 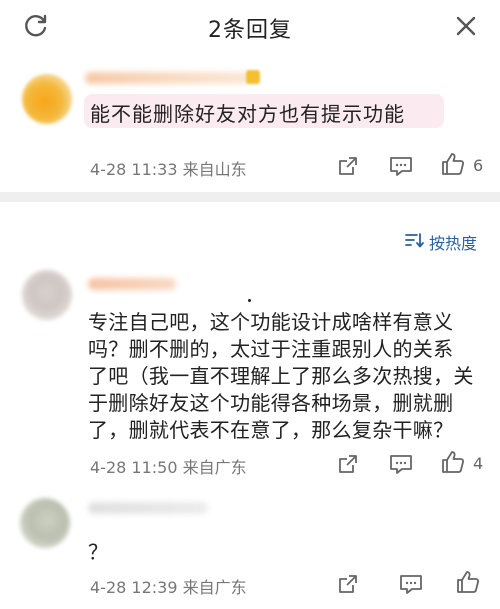 I want to click on reply-text-line: 专注自己吧，这个功能设计成啥样有意义, so click(x=271, y=322).